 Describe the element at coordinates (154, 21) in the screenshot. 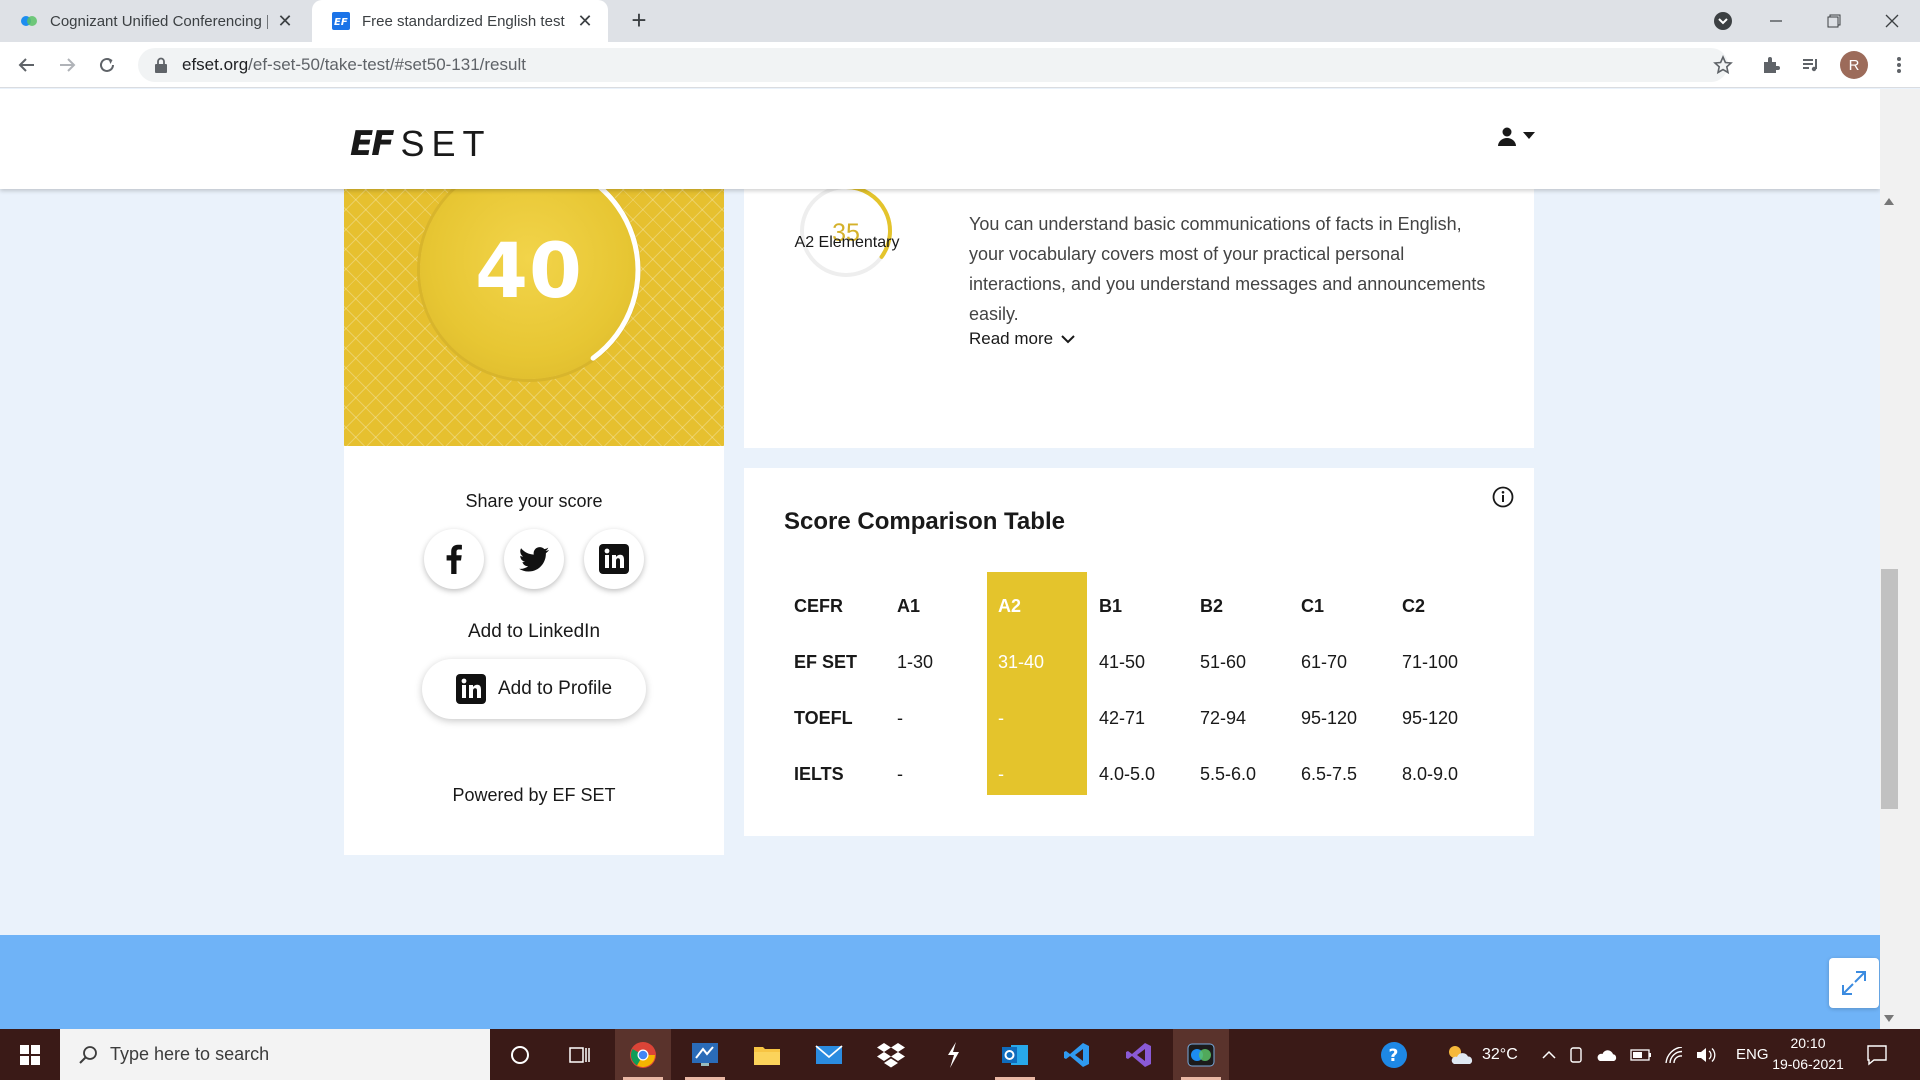

I see `tab-cognizant: Cognizant Unified Conferencing | ✕` at that location.